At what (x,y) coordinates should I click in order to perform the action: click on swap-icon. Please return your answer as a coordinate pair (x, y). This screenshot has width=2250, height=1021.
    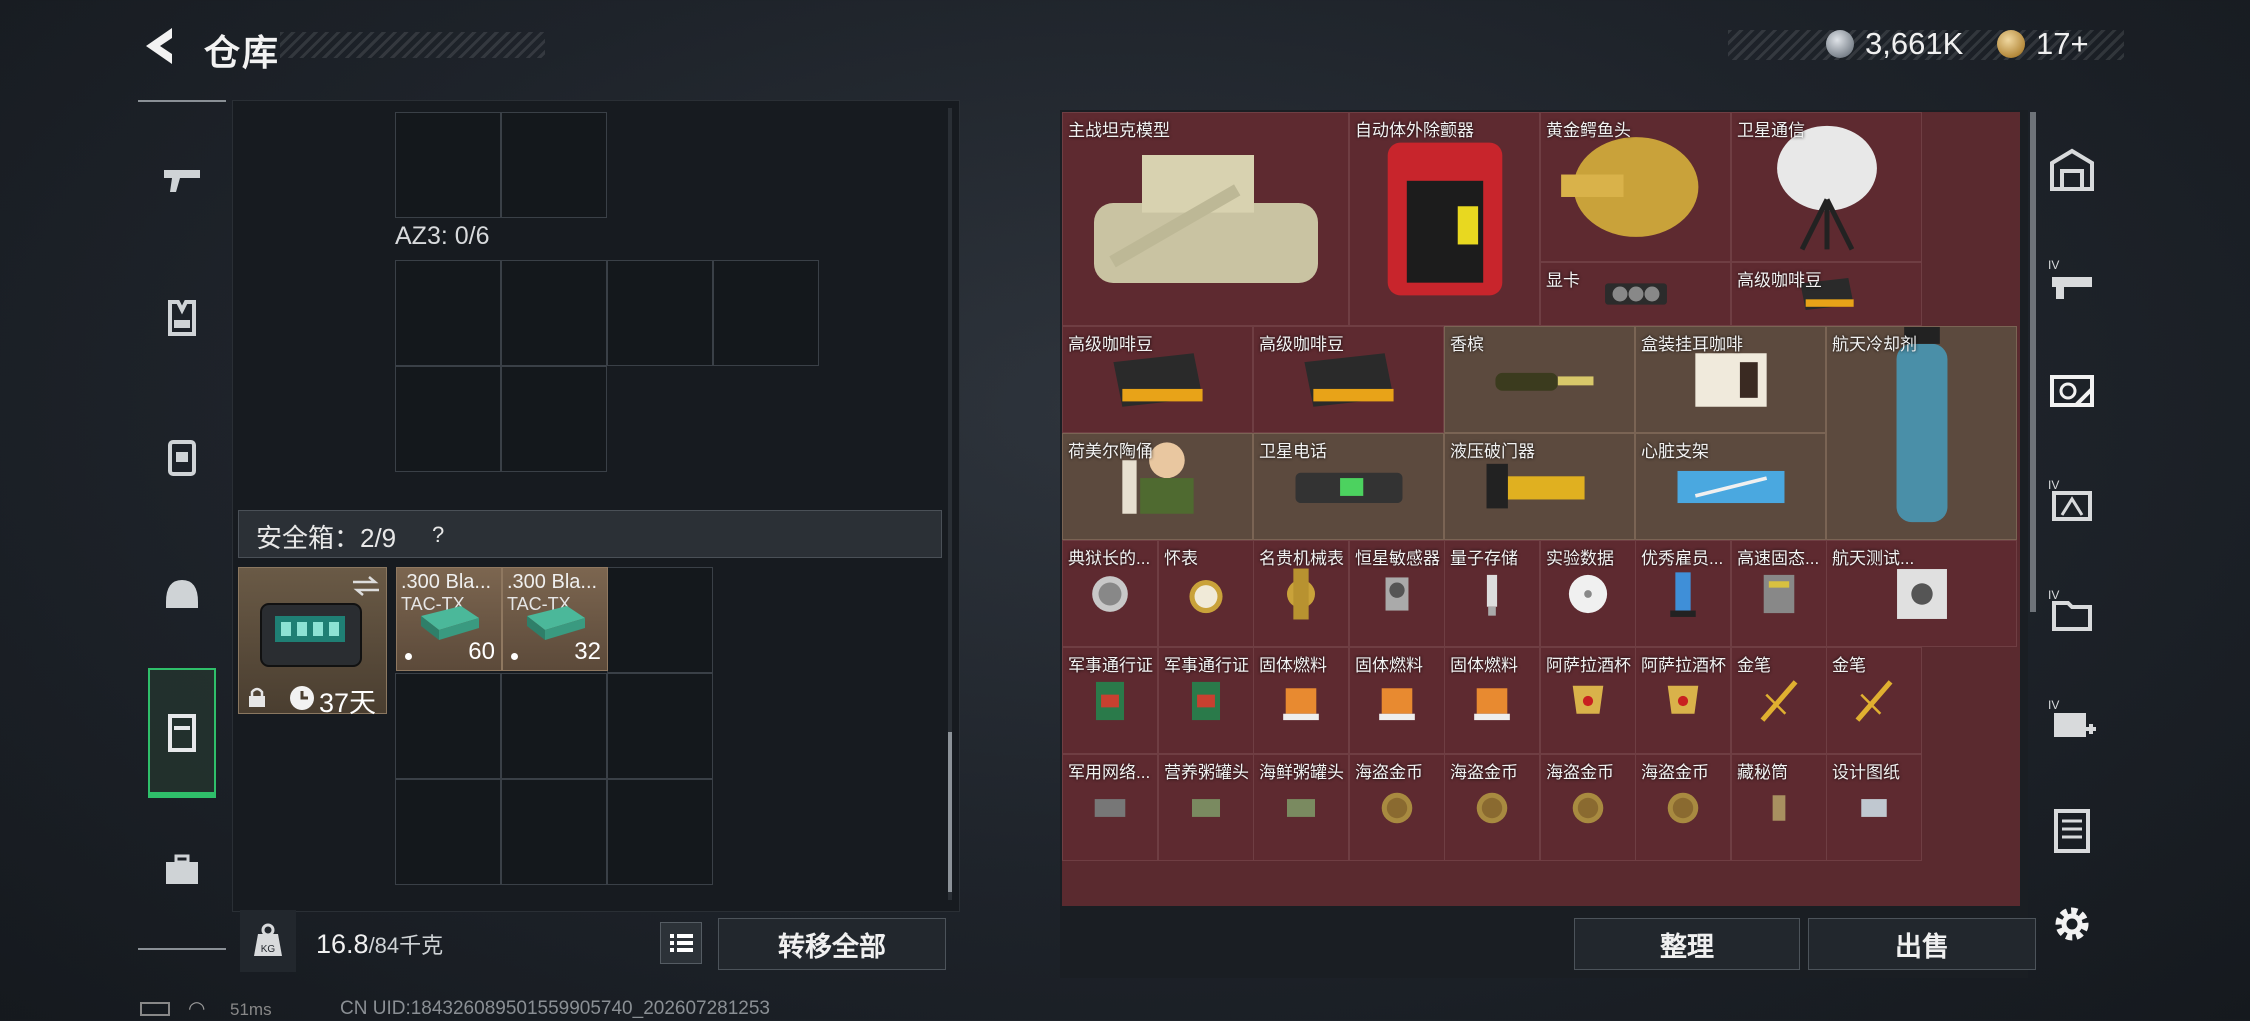
    Looking at the image, I should click on (366, 586).